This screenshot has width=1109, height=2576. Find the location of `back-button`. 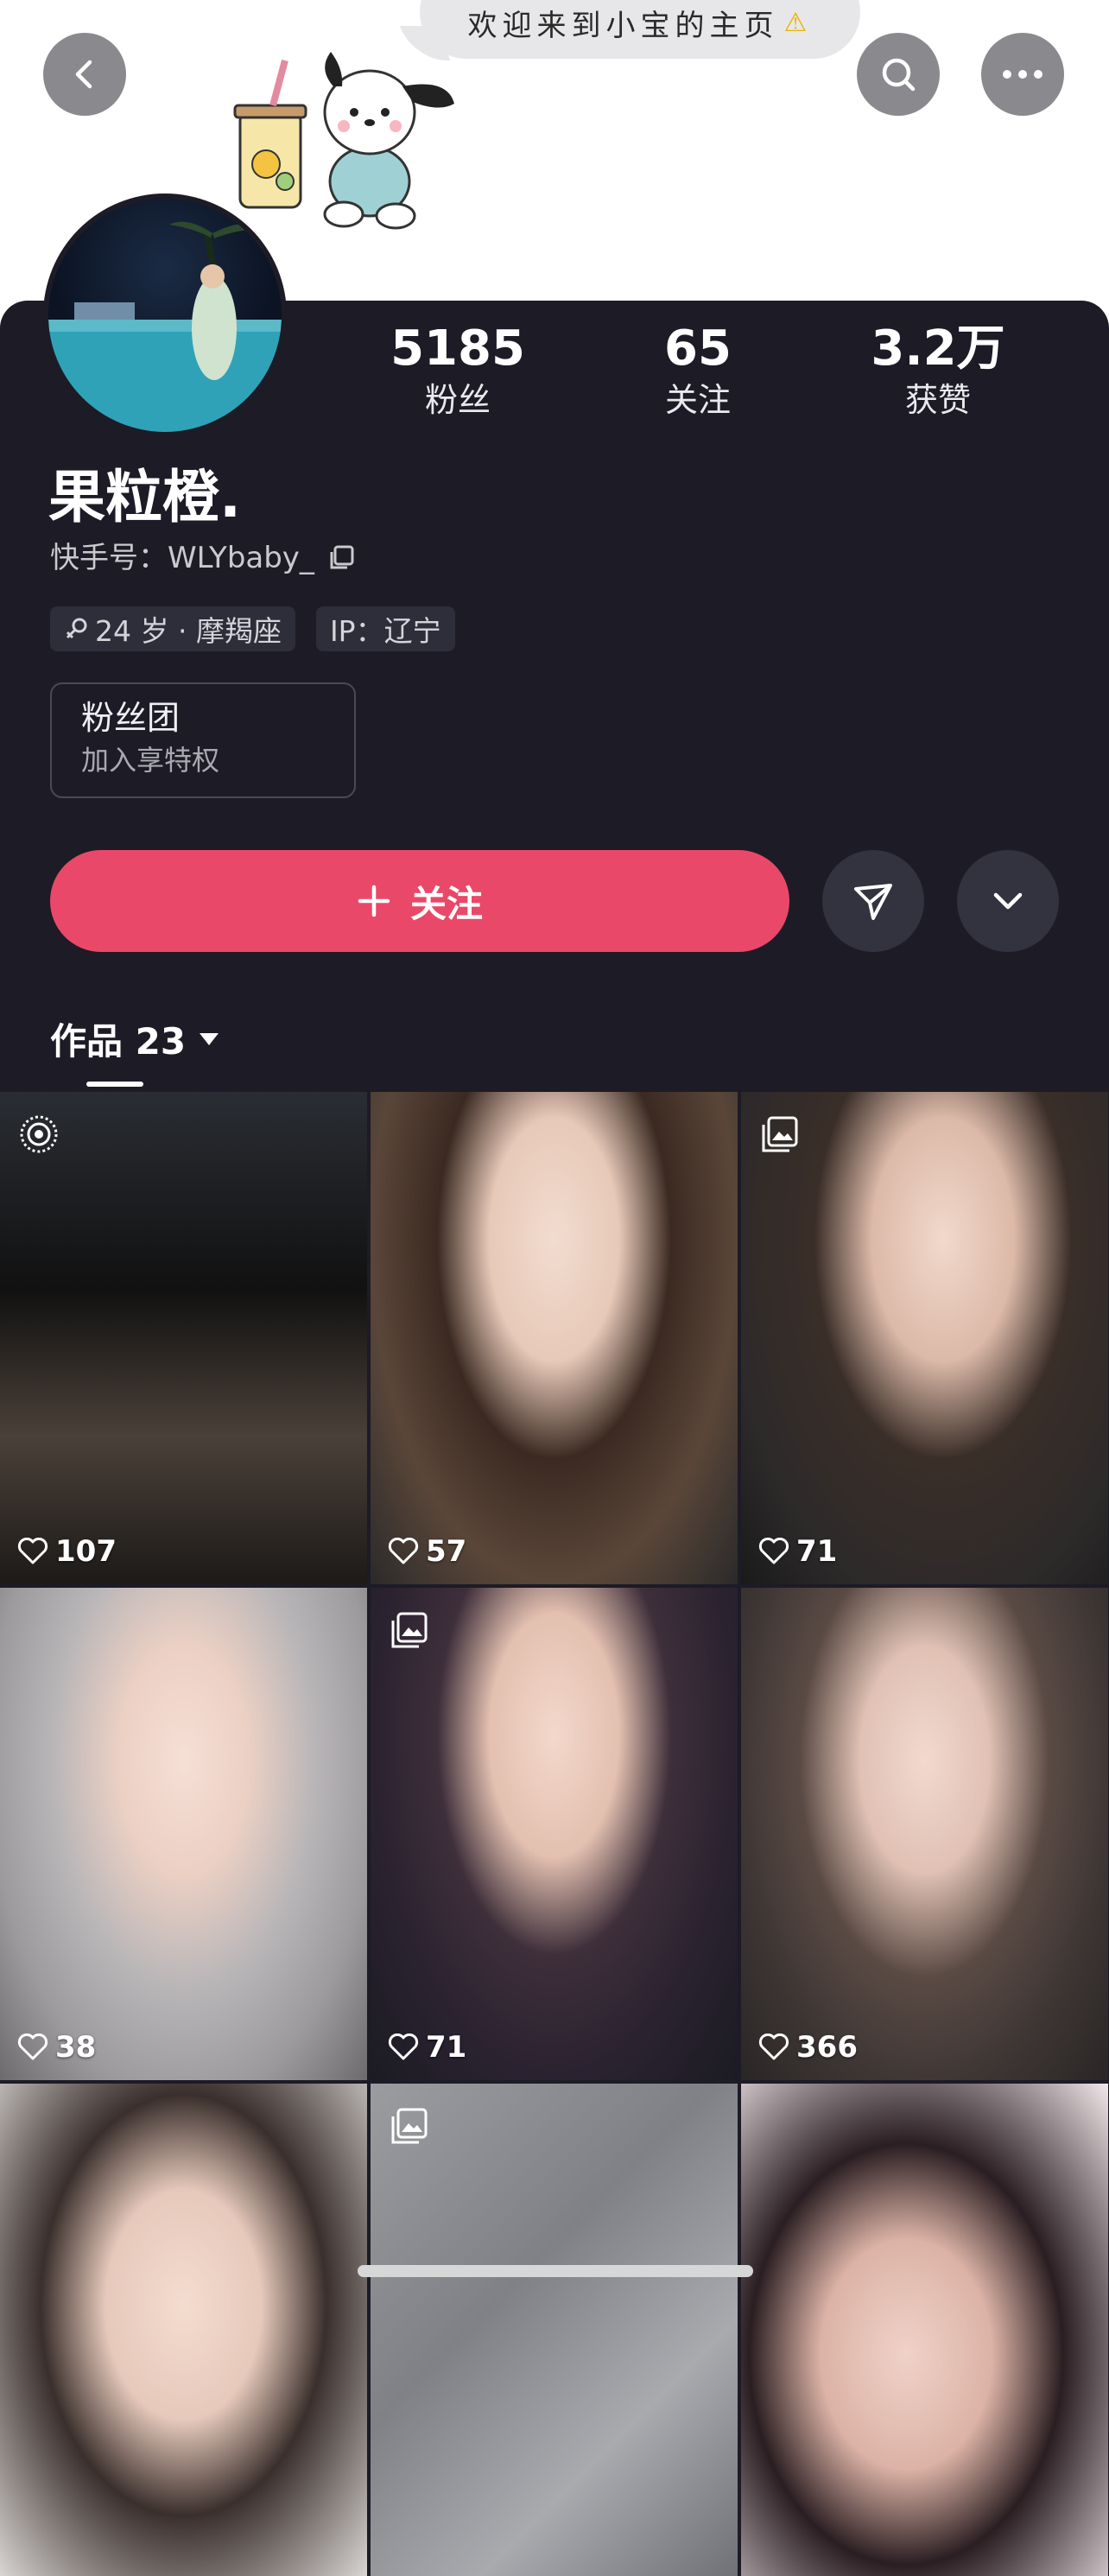

back-button is located at coordinates (84, 74).